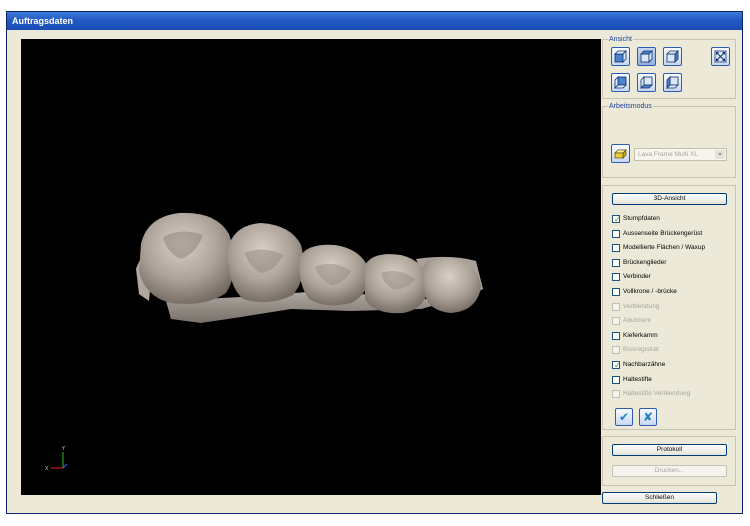 The width and height of the screenshot is (750, 526). What do you see at coordinates (659, 498) in the screenshot?
I see `schliessen-button: Schließen` at bounding box center [659, 498].